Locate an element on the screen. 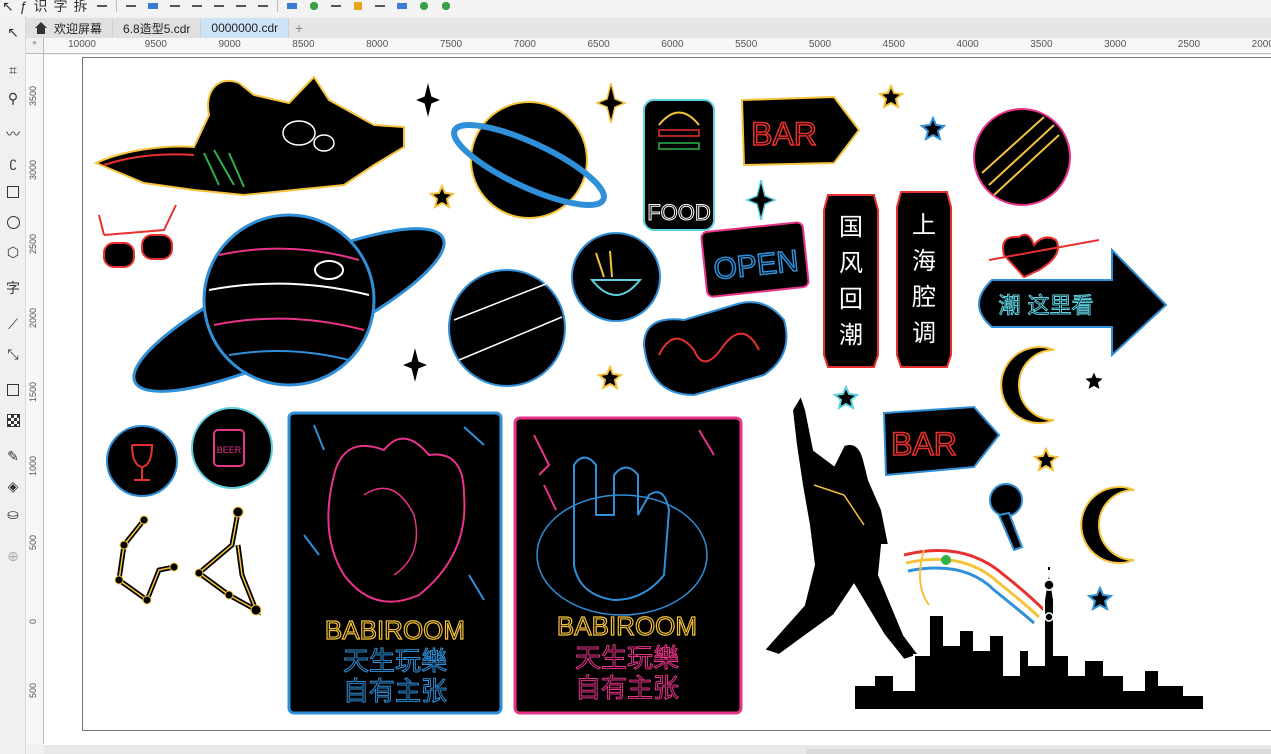 This screenshot has width=1271, height=754. constellation-left is located at coordinates (146, 560).